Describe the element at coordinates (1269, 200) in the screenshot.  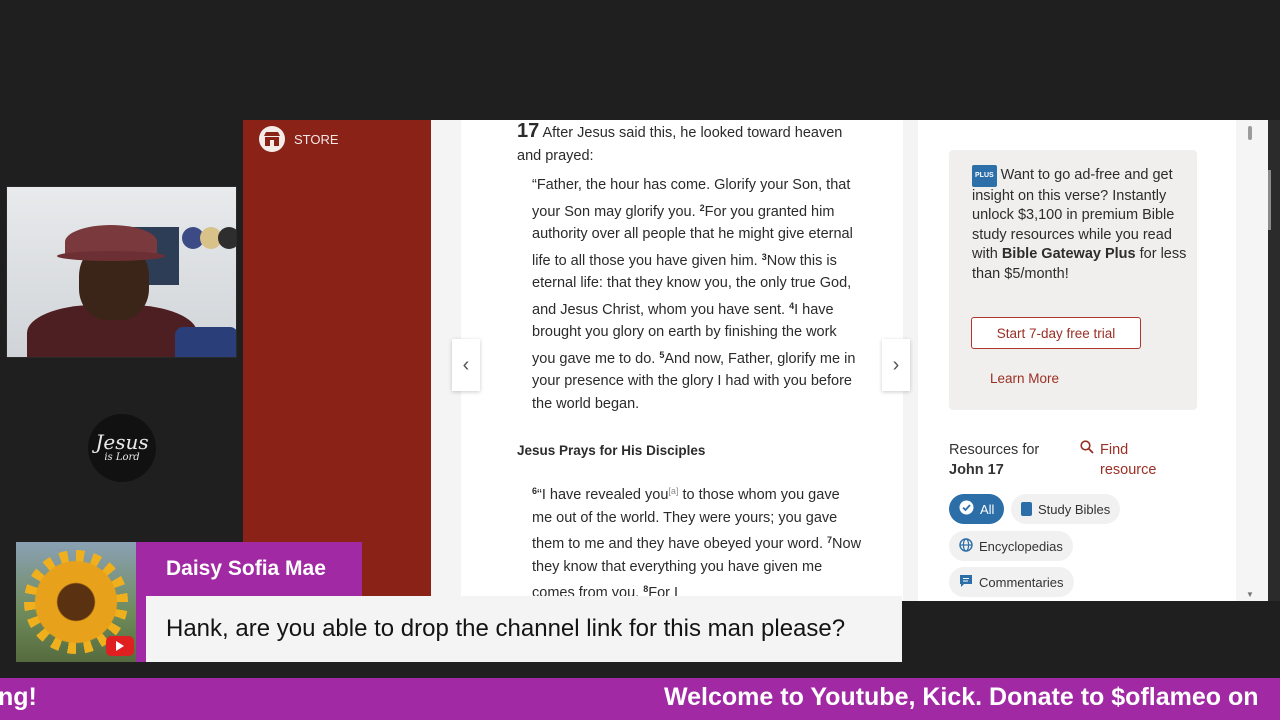
I see `outer-scrollbar-thumb` at that location.